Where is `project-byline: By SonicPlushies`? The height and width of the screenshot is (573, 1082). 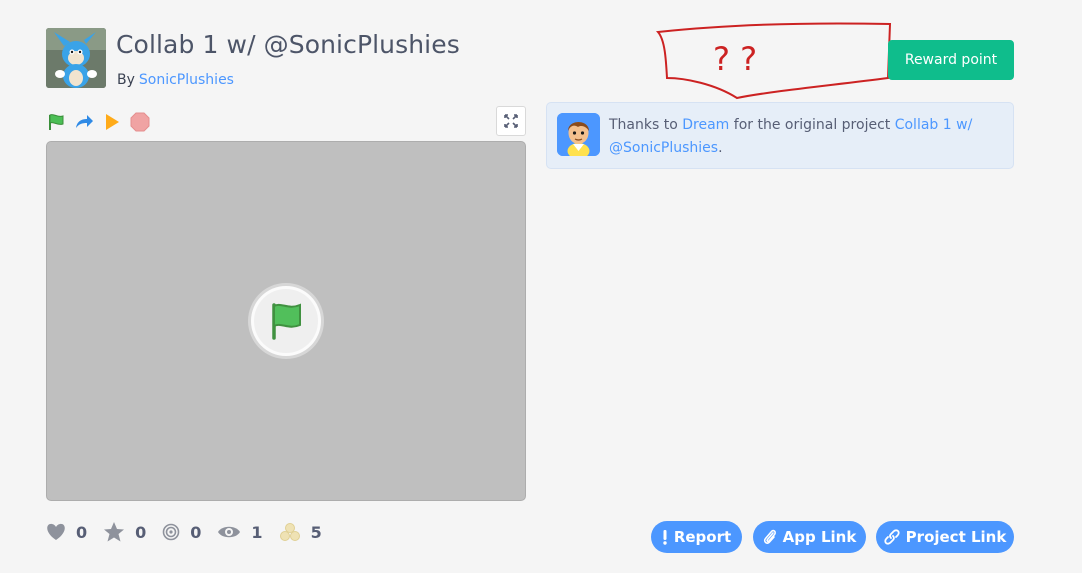 project-byline: By SonicPlushies is located at coordinates (175, 80).